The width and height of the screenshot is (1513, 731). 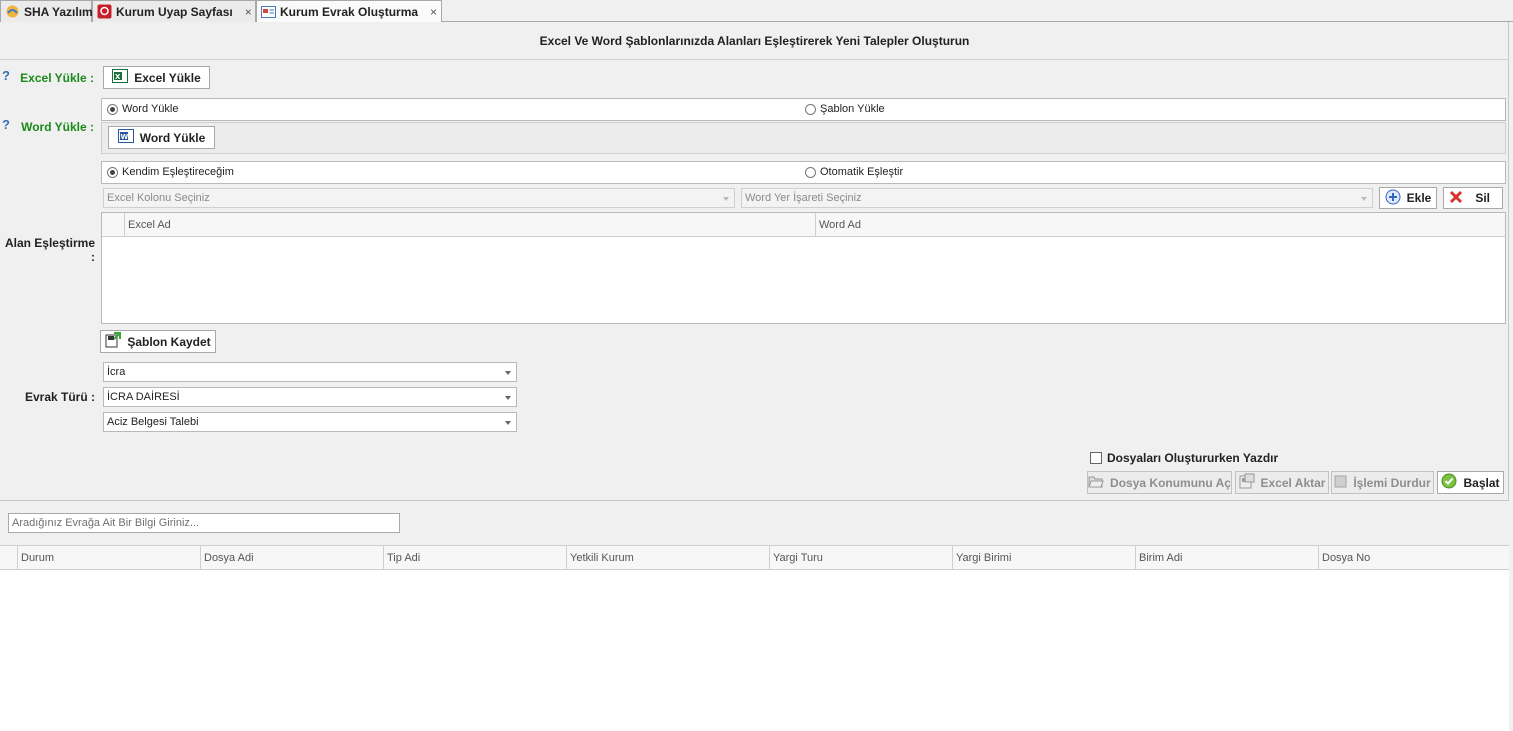 I want to click on column-header-yargi-birimi: Yargi Birimi, so click(x=1043, y=557).